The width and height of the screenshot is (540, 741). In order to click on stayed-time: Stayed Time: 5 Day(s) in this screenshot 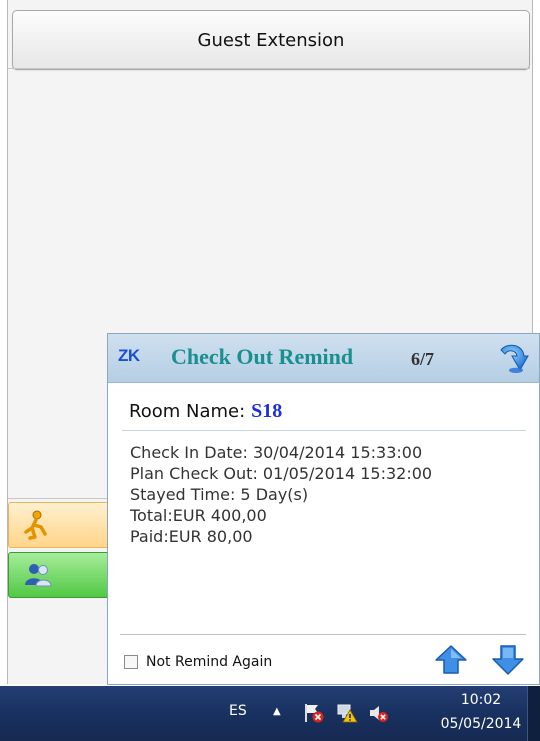, I will do `click(219, 494)`.